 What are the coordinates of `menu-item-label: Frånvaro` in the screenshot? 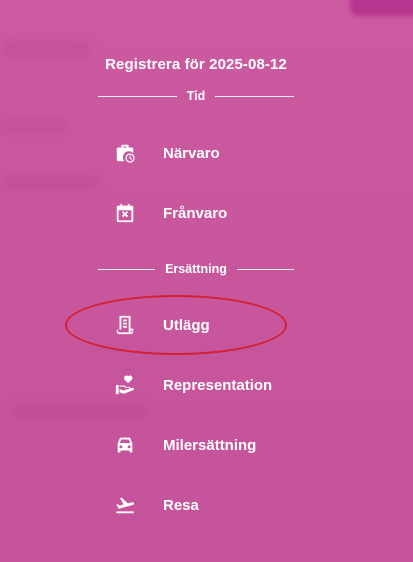 It's located at (195, 213).